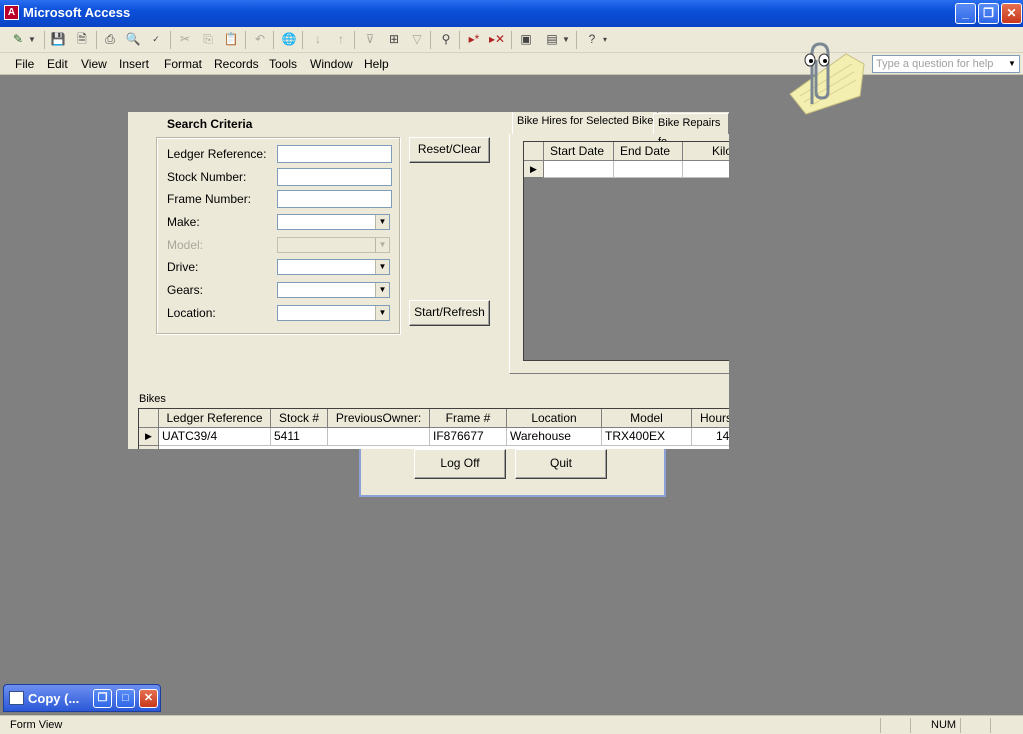  I want to click on menu-tools: Tools, so click(283, 64).